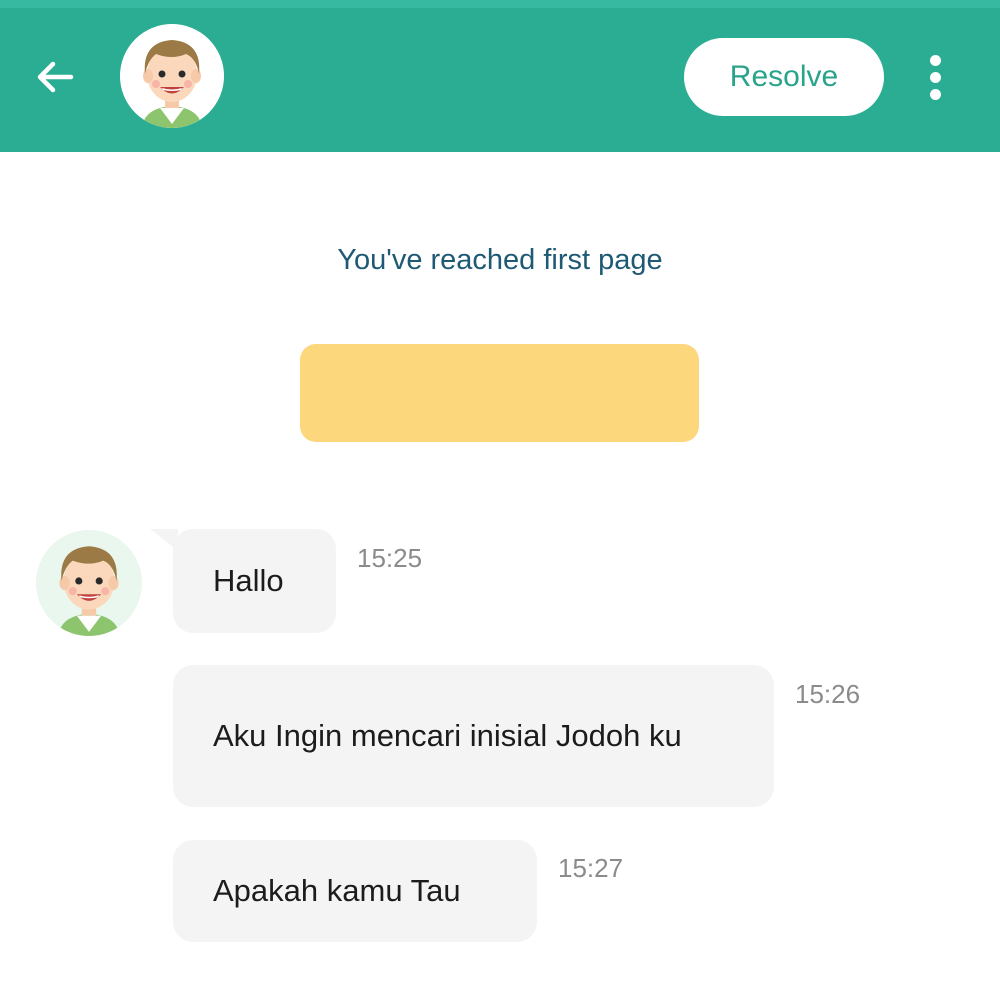  What do you see at coordinates (935, 60) in the screenshot?
I see `vertical-dots-icon` at bounding box center [935, 60].